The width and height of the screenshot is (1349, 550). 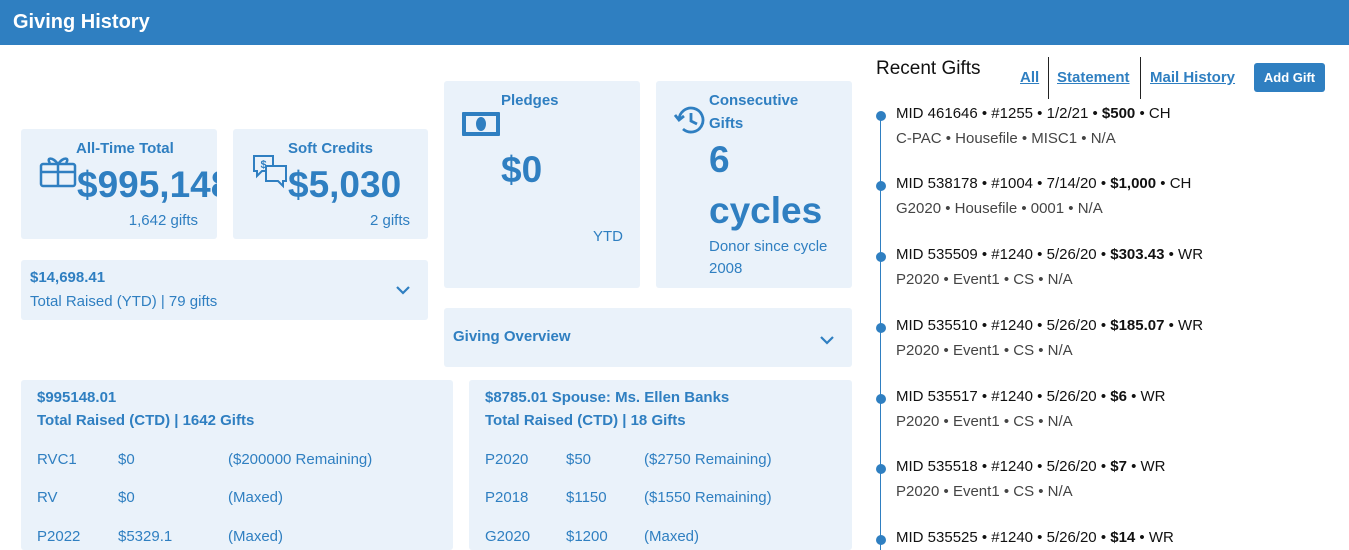 What do you see at coordinates (77, 397) in the screenshot?
I see `ctd-self-amount: $995148.01` at bounding box center [77, 397].